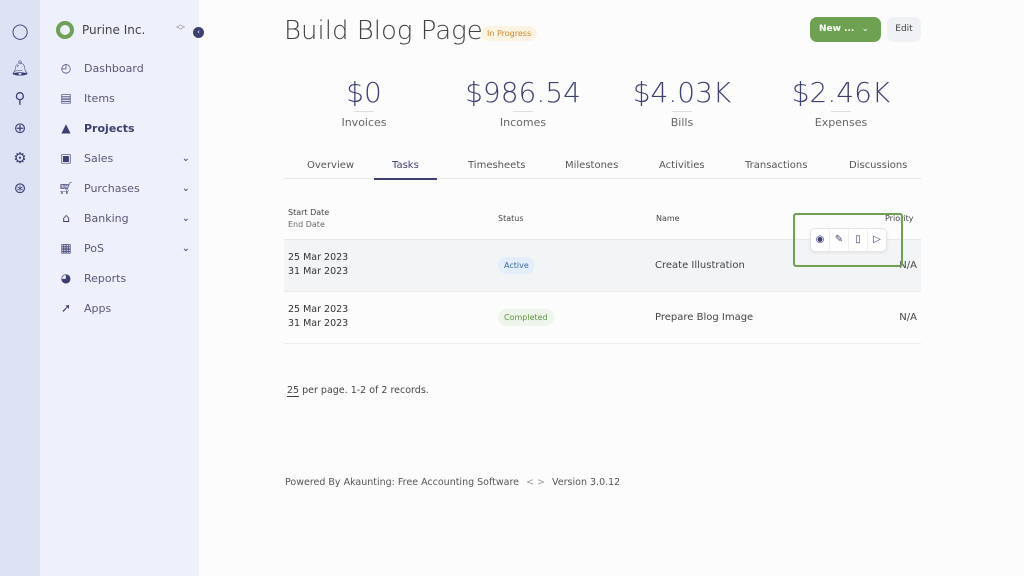 The height and width of the screenshot is (576, 1024). Describe the element at coordinates (668, 218) in the screenshot. I see `header-name: Name` at that location.